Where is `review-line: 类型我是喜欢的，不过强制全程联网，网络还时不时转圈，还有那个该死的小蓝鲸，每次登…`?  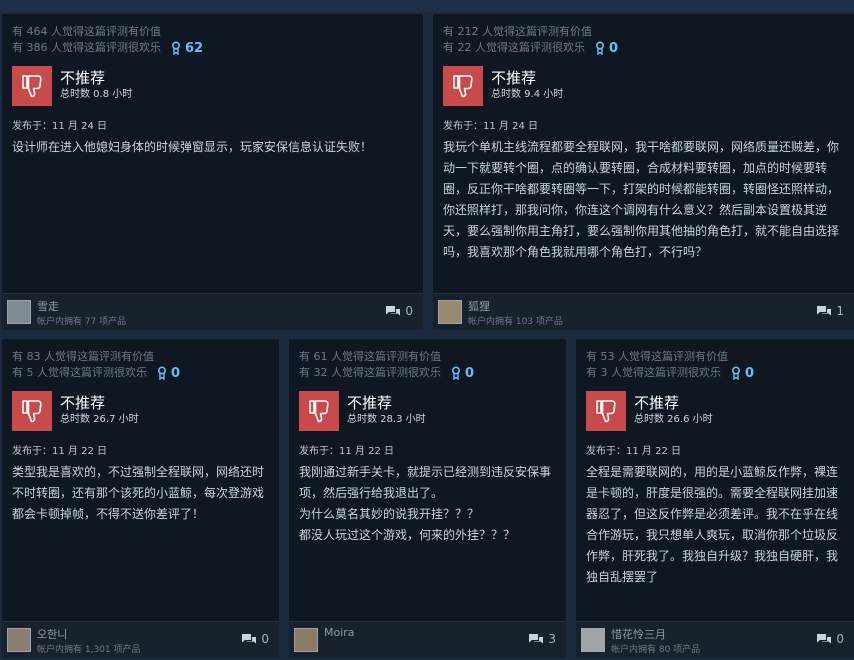 review-line: 类型我是喜欢的，不过强制全程联网，网络还时不时转圈，还有那个该死的小蓝鲸，每次登… is located at coordinates (138, 493).